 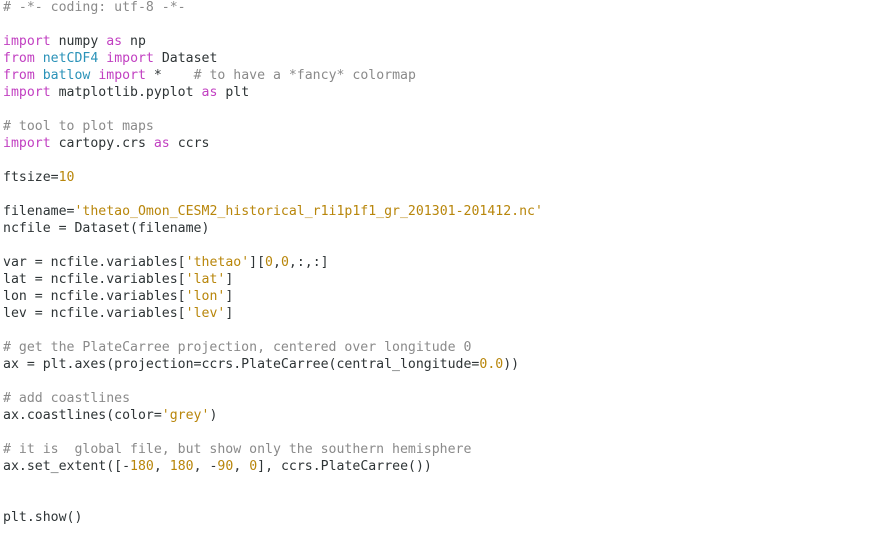 I want to click on code-token-comment: # to have a *fancy* colormap, so click(x=304, y=75).